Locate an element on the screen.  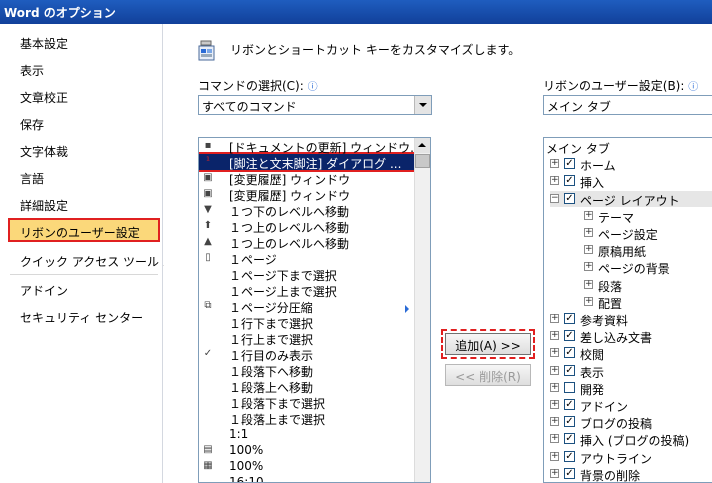
command-item: １段落上へ移動 is located at coordinates (306, 386).